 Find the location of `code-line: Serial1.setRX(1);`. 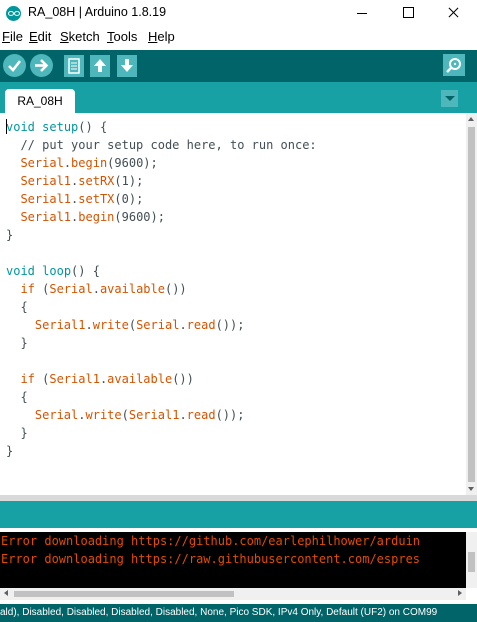

code-line: Serial1.setRX(1); is located at coordinates (82, 181).